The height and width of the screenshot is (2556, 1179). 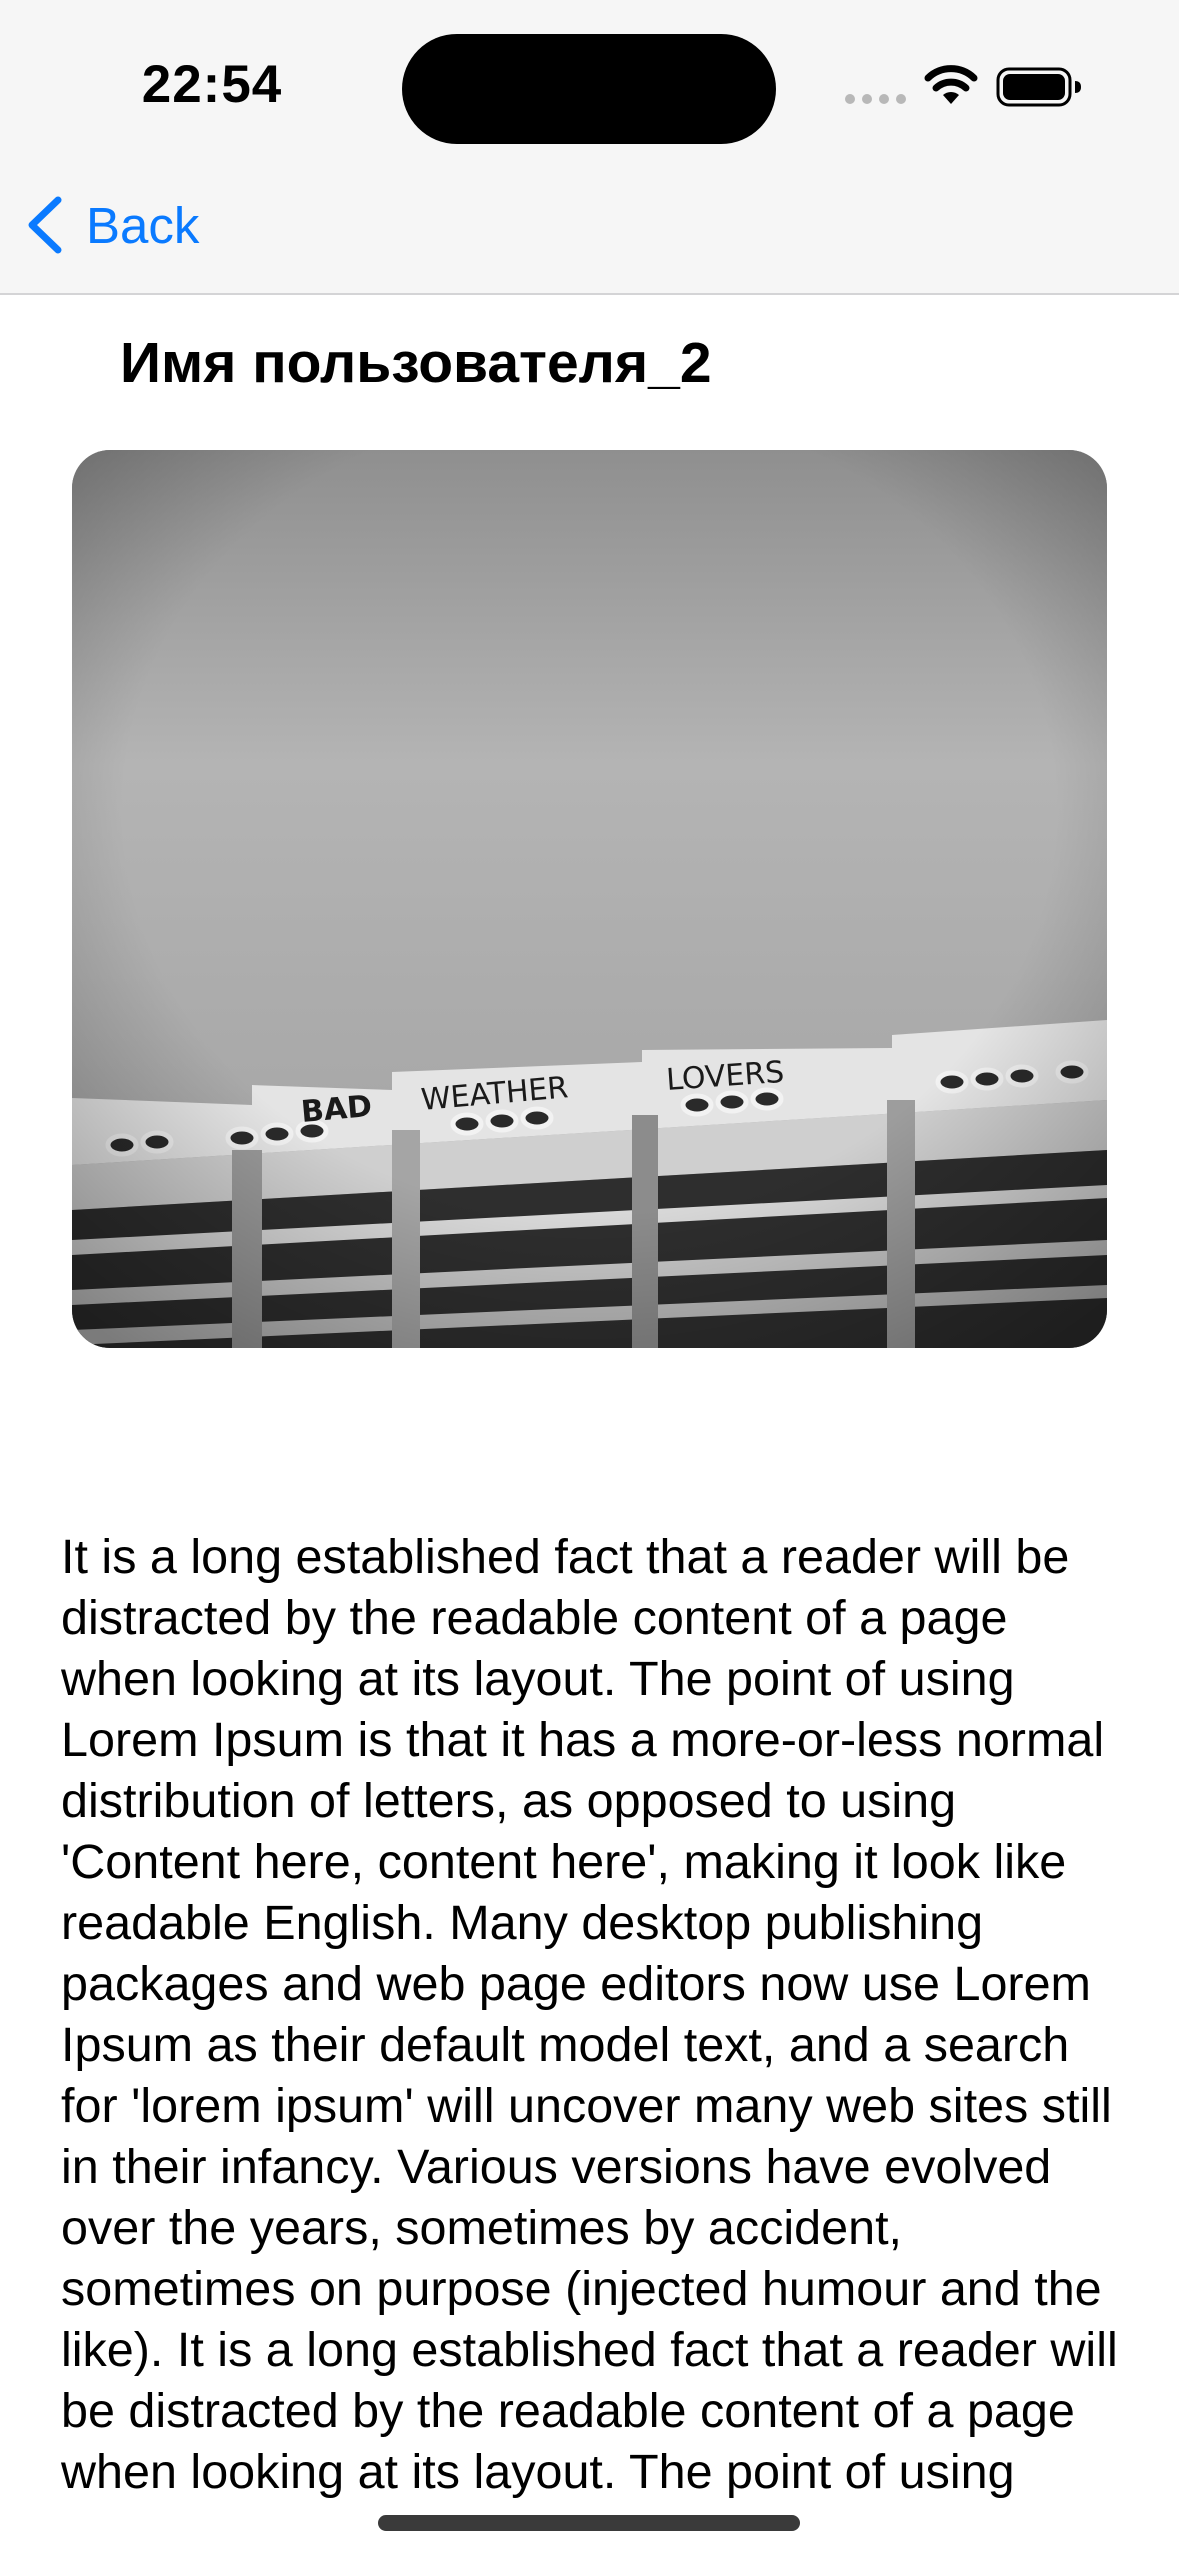 What do you see at coordinates (875, 99) in the screenshot?
I see `cellular-dots-icon` at bounding box center [875, 99].